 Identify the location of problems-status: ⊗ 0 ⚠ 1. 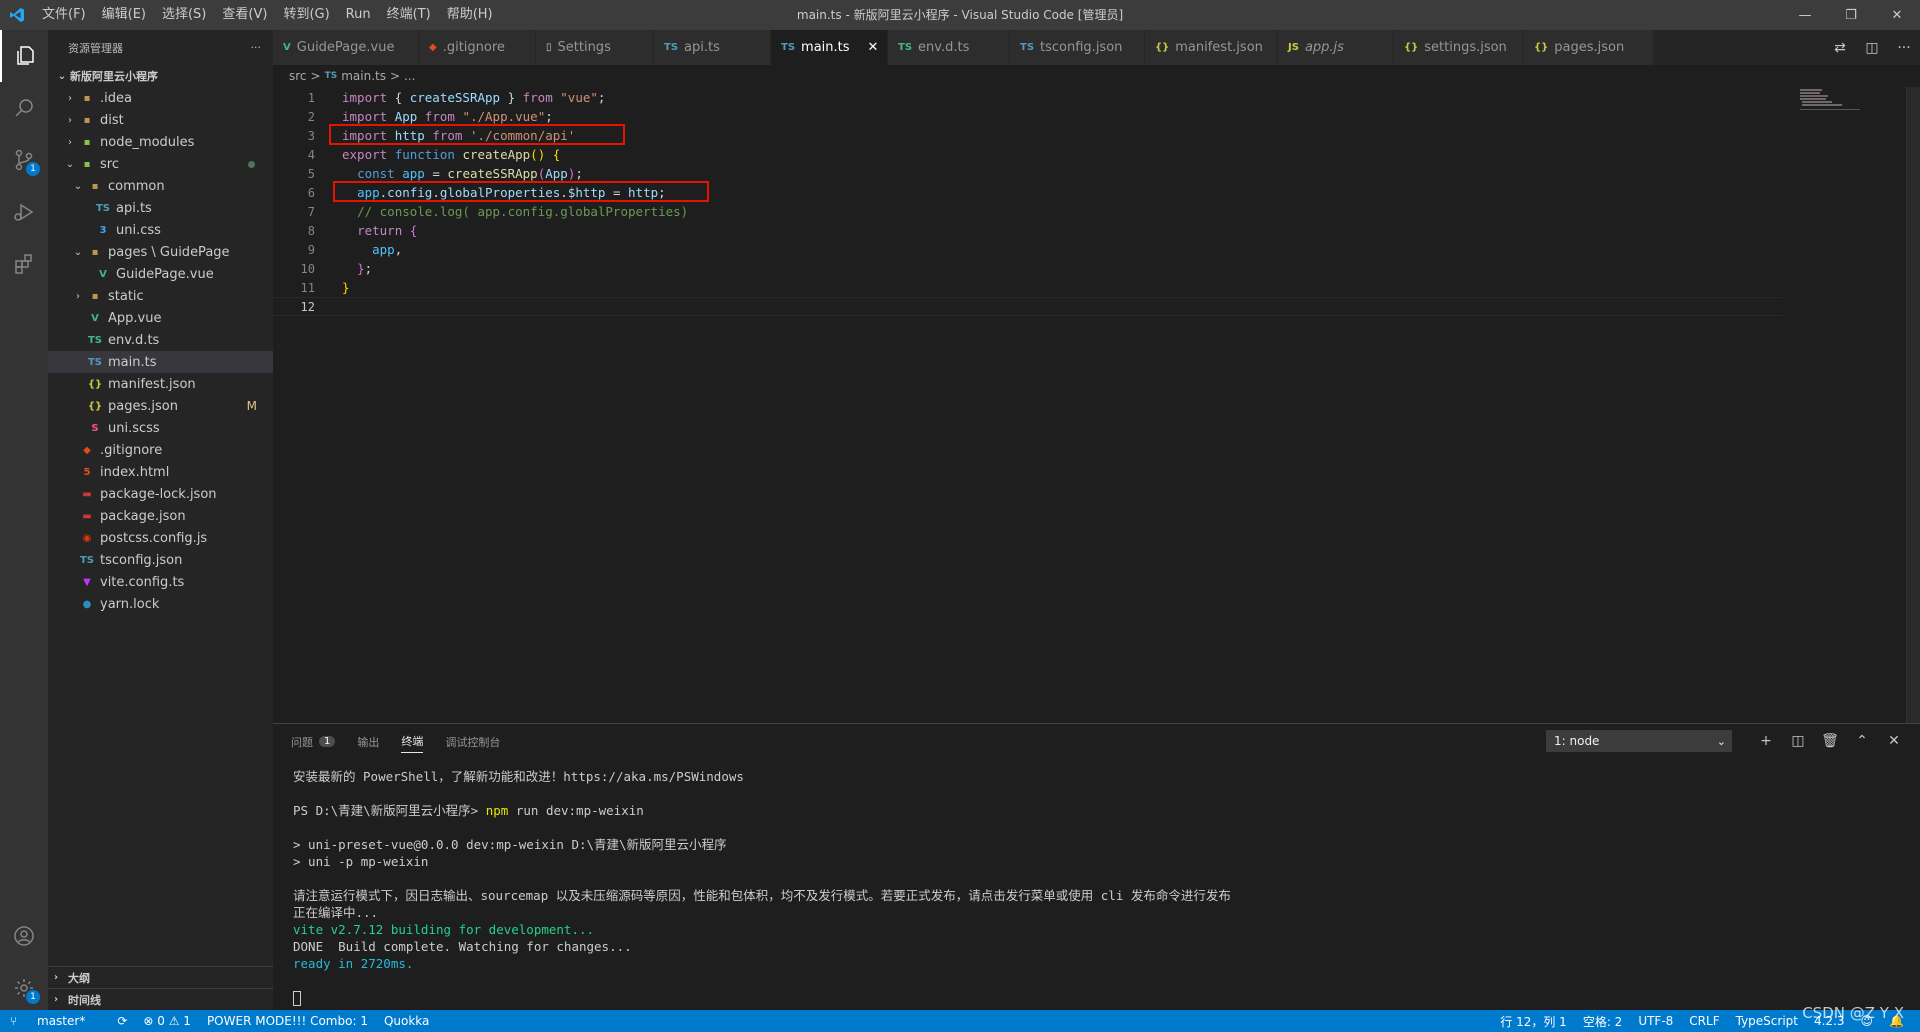
(167, 1021).